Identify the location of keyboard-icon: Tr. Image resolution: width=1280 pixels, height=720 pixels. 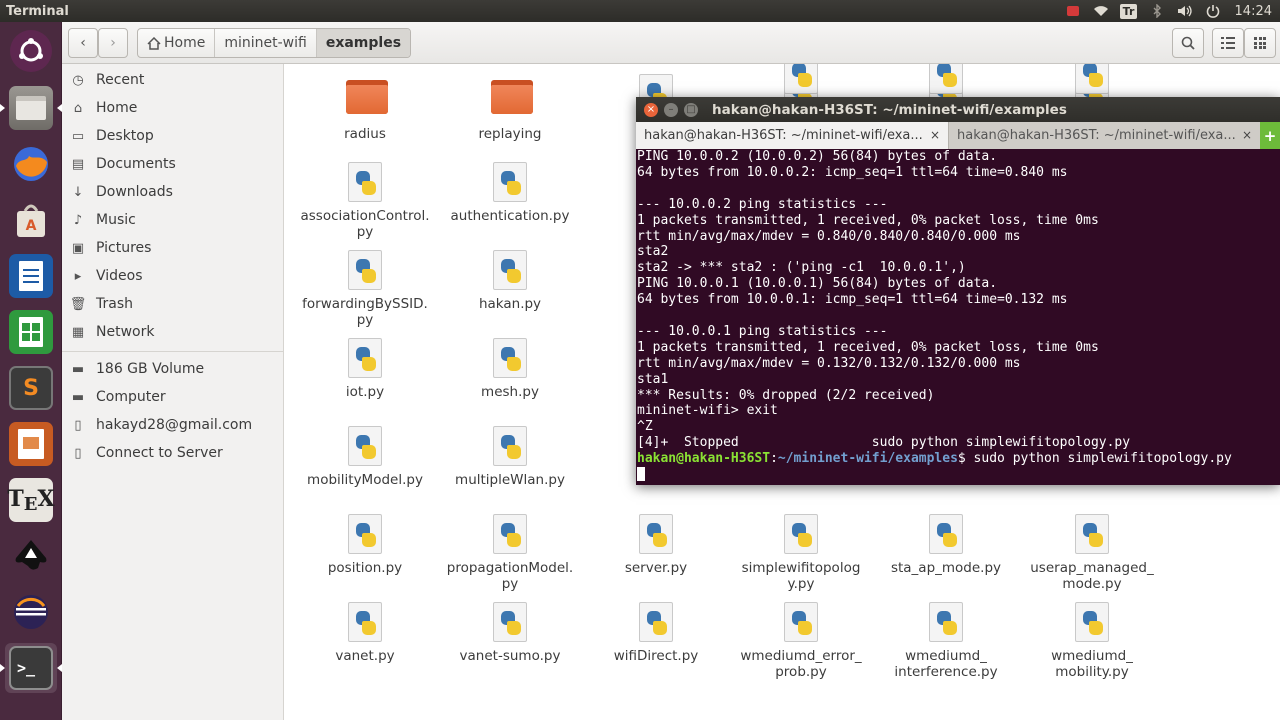
(1129, 11).